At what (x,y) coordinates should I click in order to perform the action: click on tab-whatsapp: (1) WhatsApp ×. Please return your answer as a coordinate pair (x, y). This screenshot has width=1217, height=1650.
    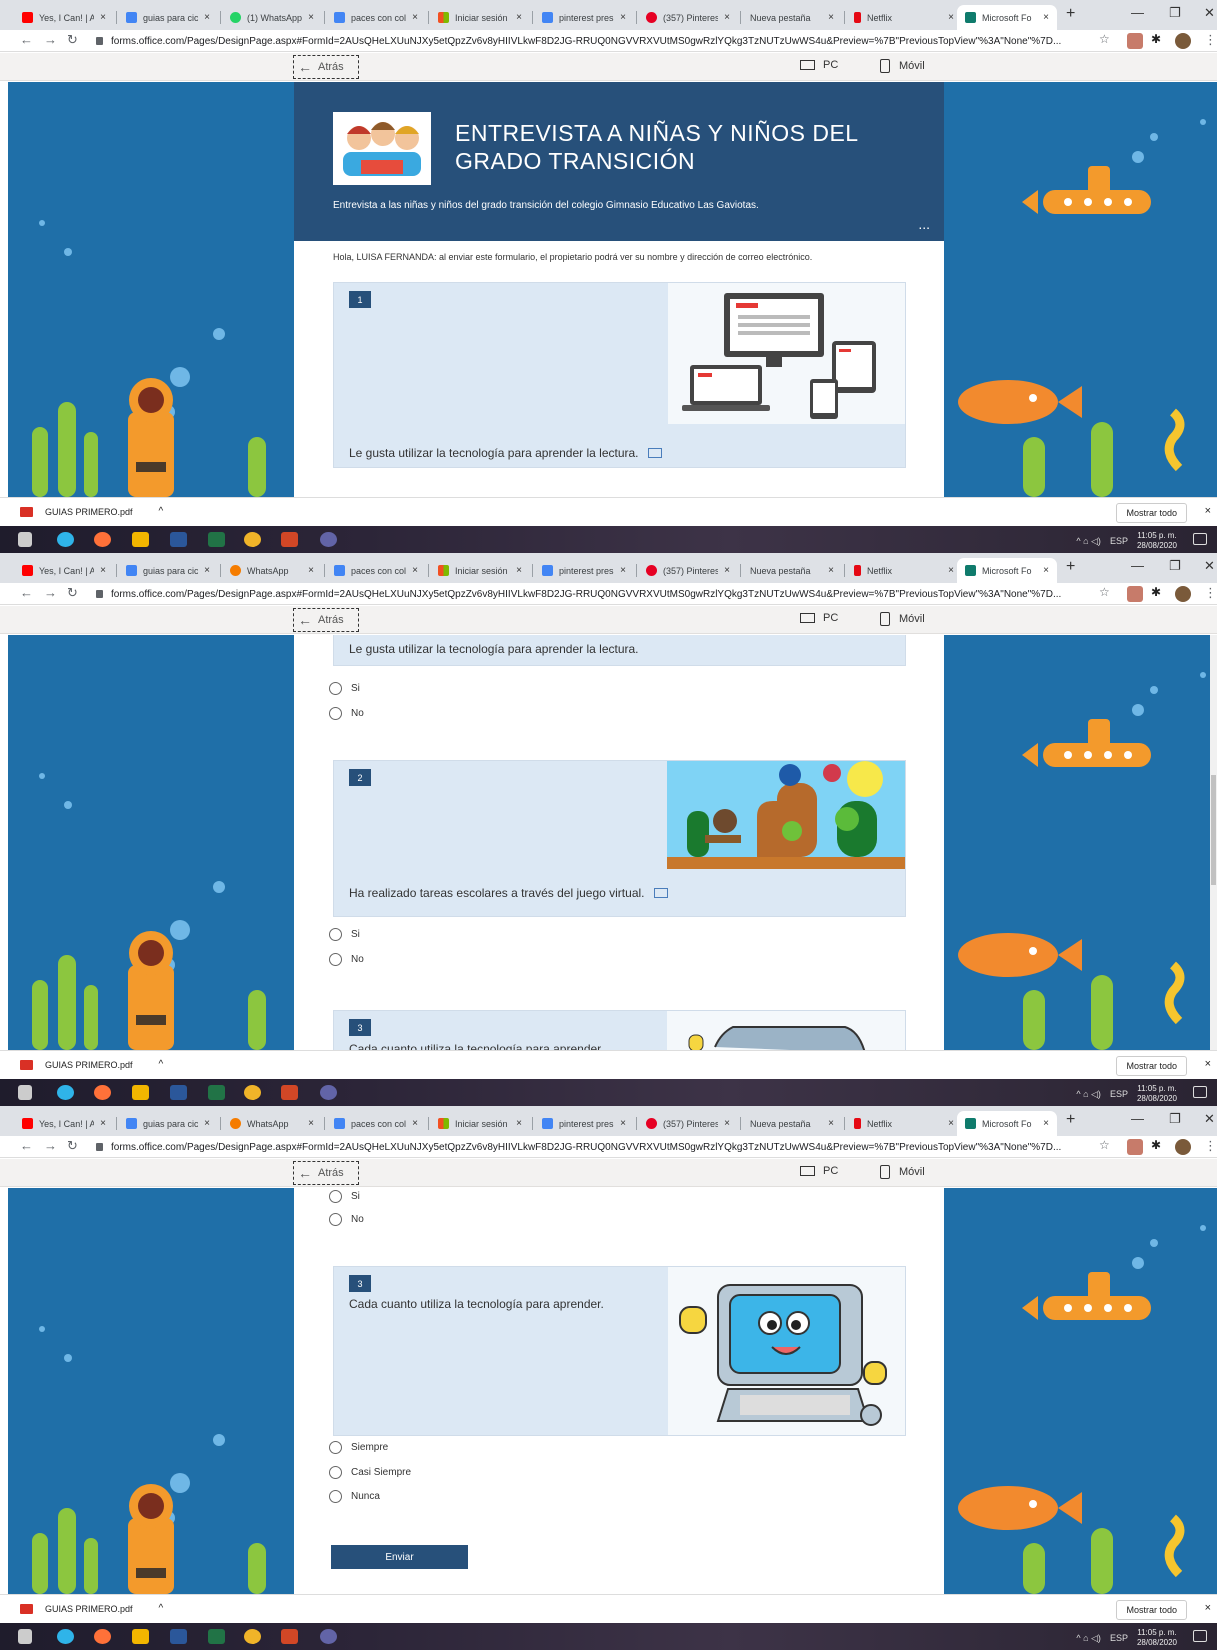
    Looking at the image, I should click on (272, 17).